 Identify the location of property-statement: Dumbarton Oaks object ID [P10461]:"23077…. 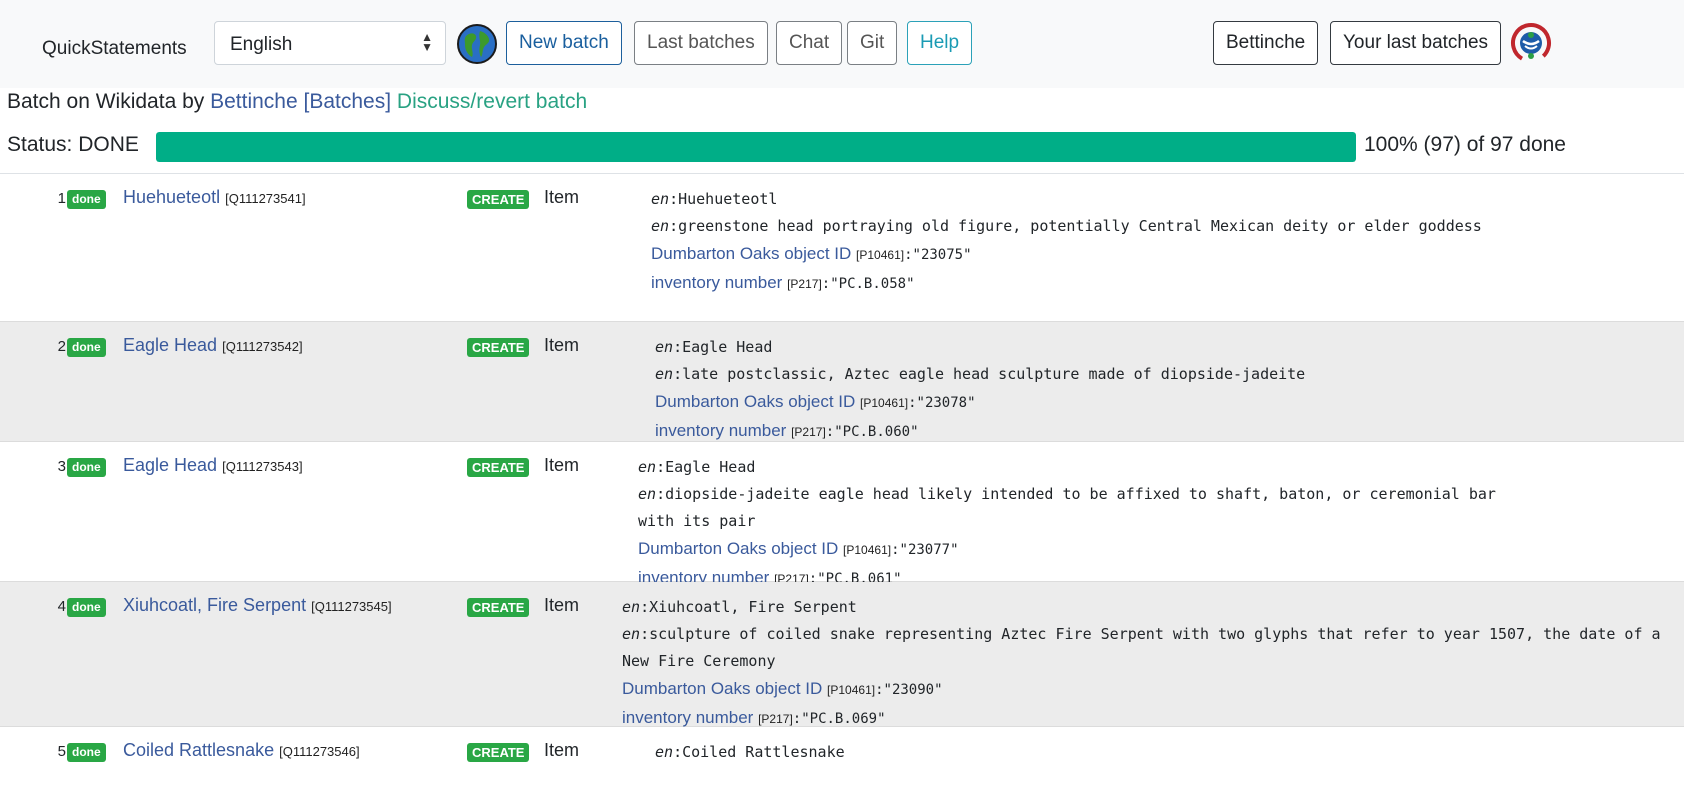
(798, 548).